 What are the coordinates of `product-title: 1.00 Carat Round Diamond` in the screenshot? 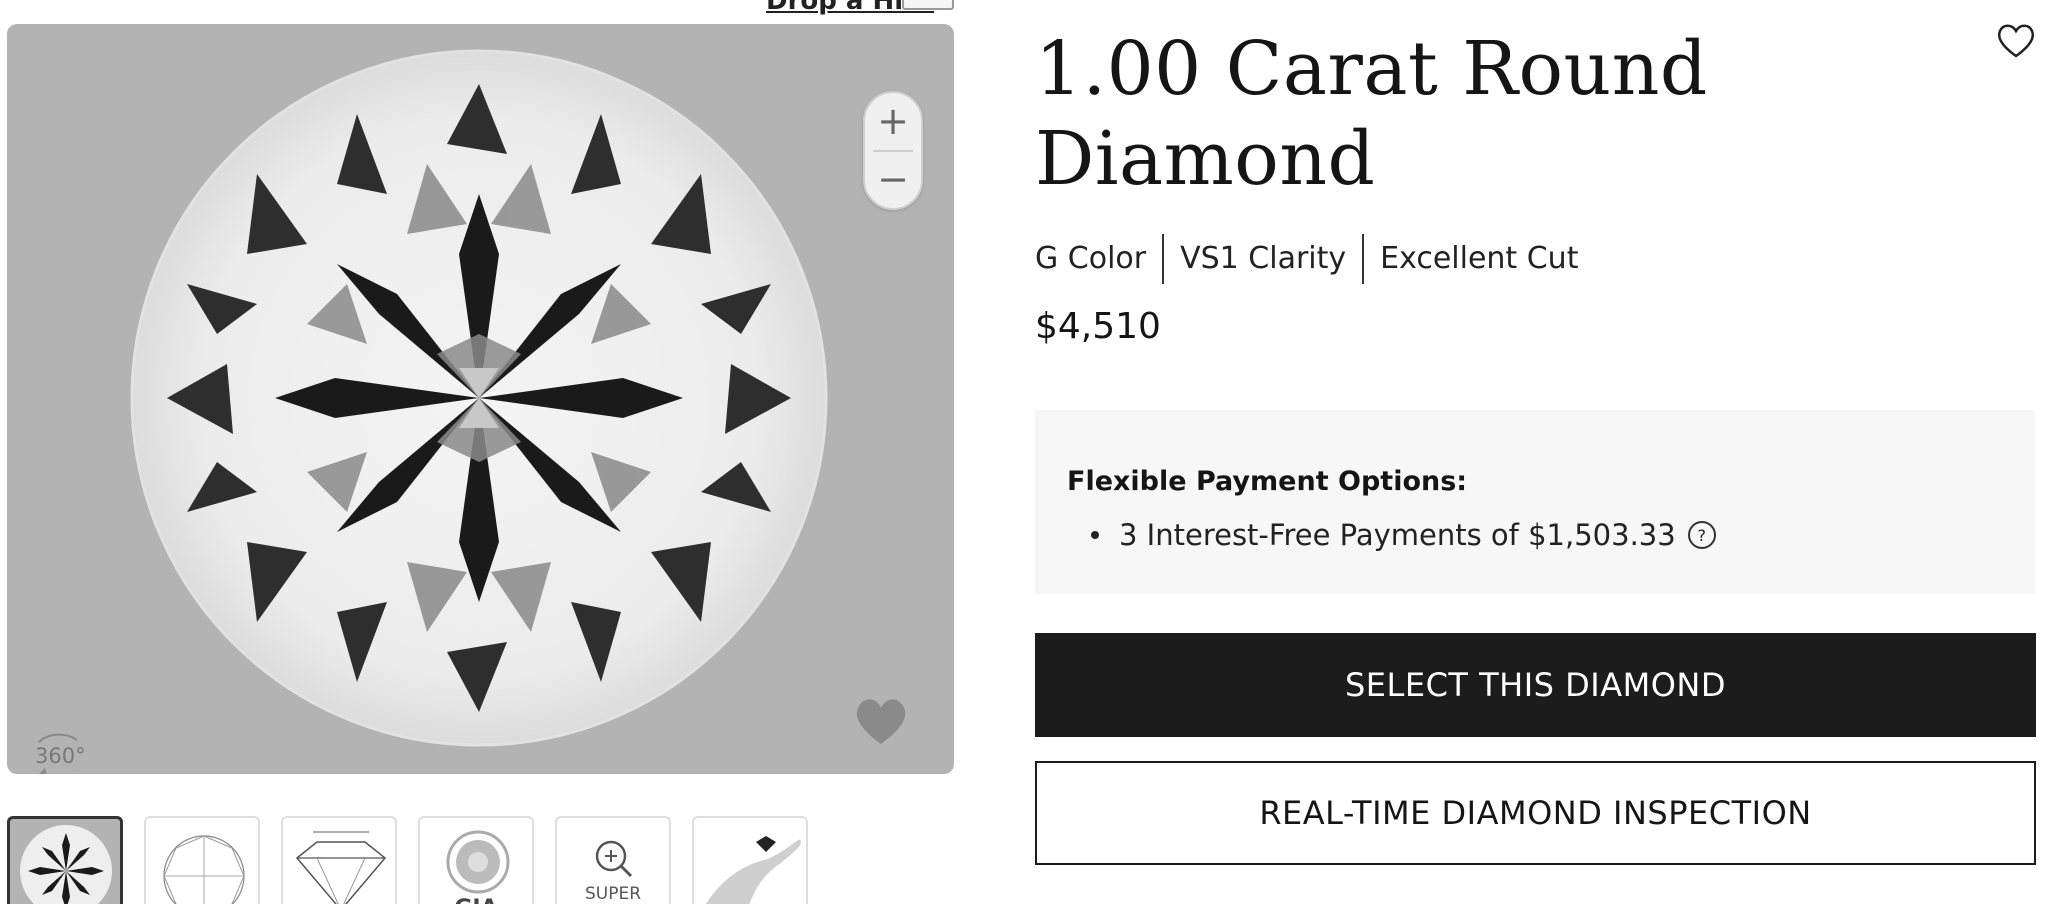 It's located at (1415, 114).